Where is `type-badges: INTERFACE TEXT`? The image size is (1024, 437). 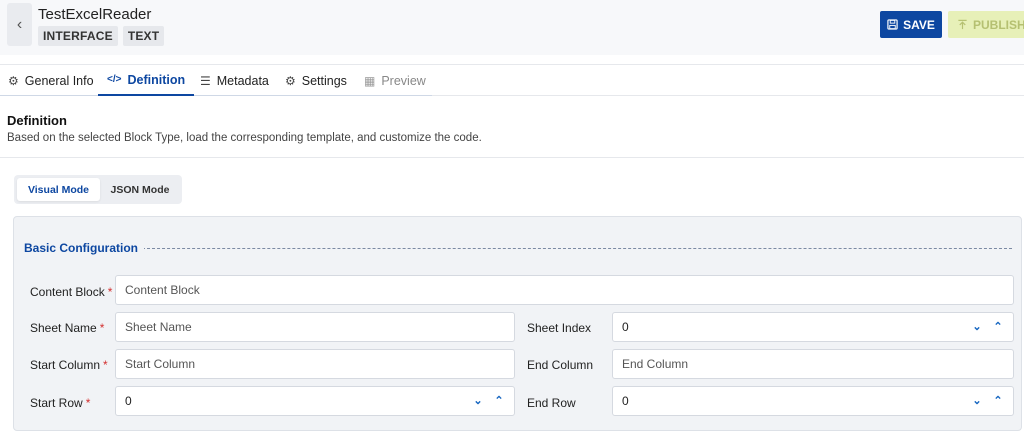 type-badges: INTERFACE TEXT is located at coordinates (101, 36).